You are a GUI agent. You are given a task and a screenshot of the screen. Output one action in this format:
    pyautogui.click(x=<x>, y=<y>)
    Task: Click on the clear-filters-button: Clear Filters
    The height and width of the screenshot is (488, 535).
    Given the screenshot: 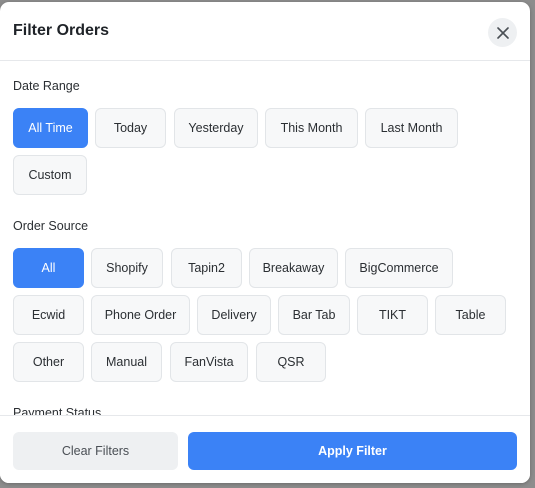 What is the action you would take?
    pyautogui.click(x=95, y=451)
    